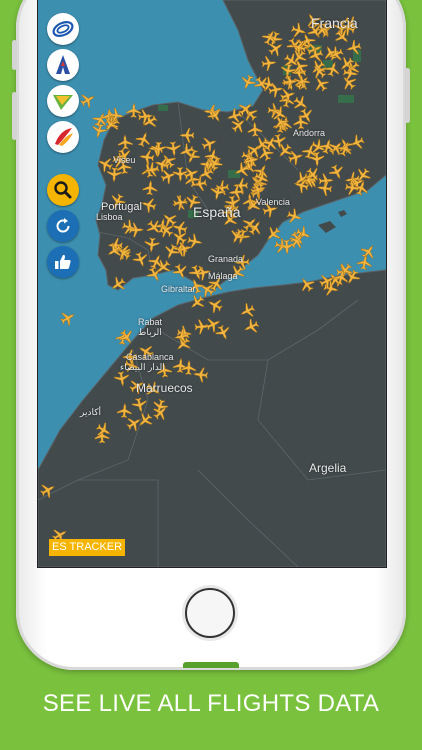 This screenshot has height=750, width=422. I want to click on like-button, so click(63, 262).